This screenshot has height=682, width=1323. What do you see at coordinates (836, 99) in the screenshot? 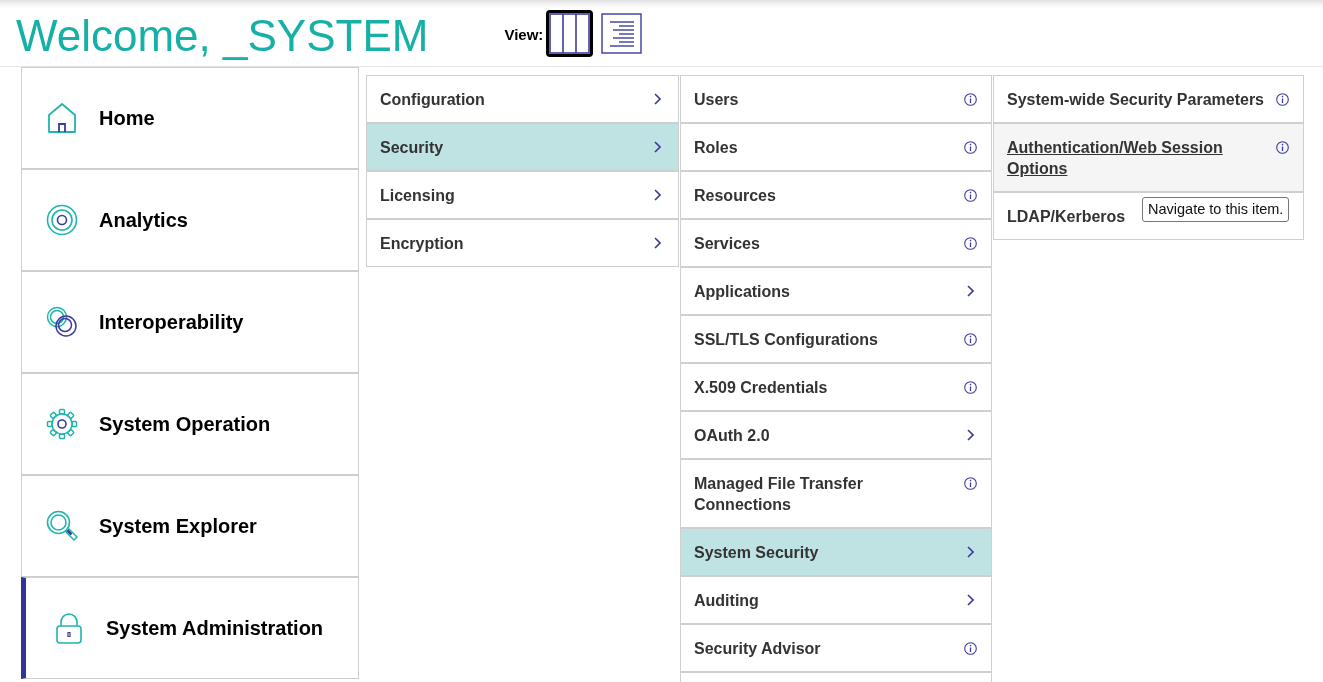
I see `menu-item: Users` at bounding box center [836, 99].